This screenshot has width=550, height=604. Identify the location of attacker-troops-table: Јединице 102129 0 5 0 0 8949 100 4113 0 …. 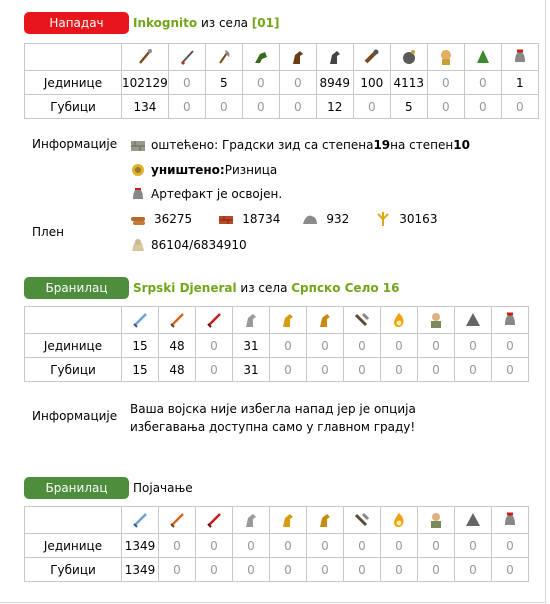
(281, 81).